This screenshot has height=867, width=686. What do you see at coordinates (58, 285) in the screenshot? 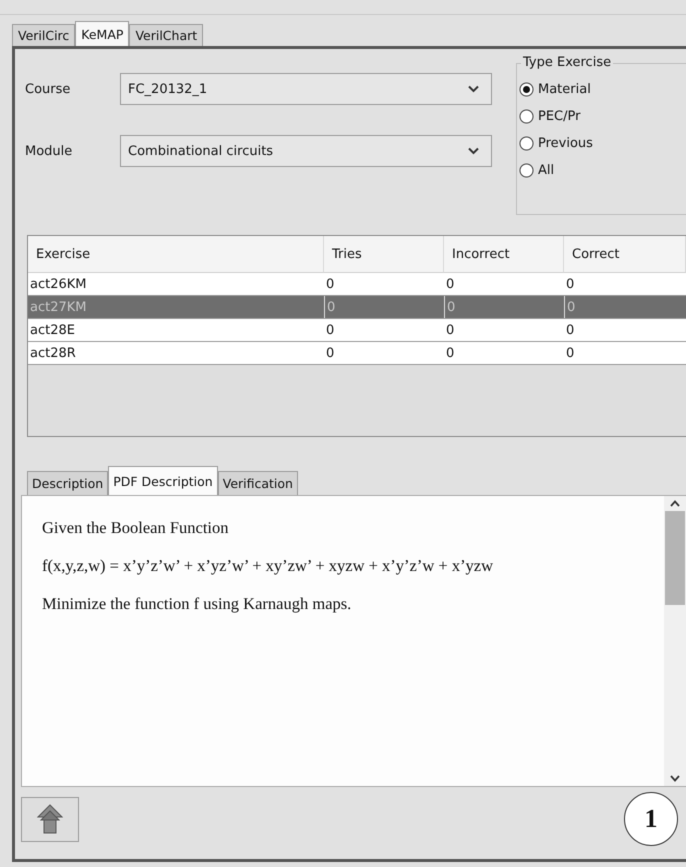
I see `table-cell-text: act26KM` at bounding box center [58, 285].